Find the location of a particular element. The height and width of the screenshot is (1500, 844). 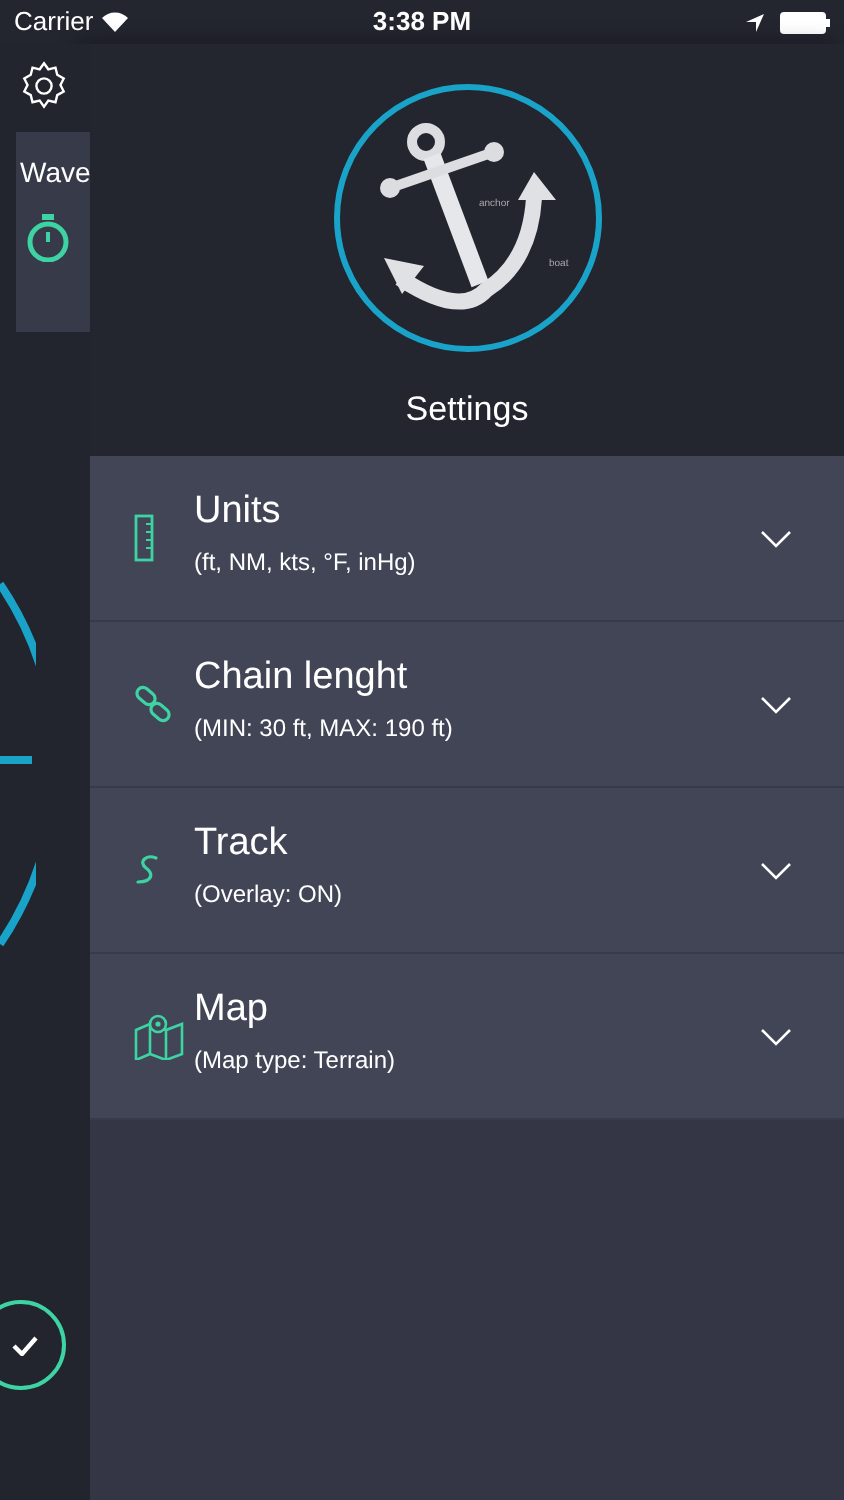

settings-title: Settings is located at coordinates (467, 410).